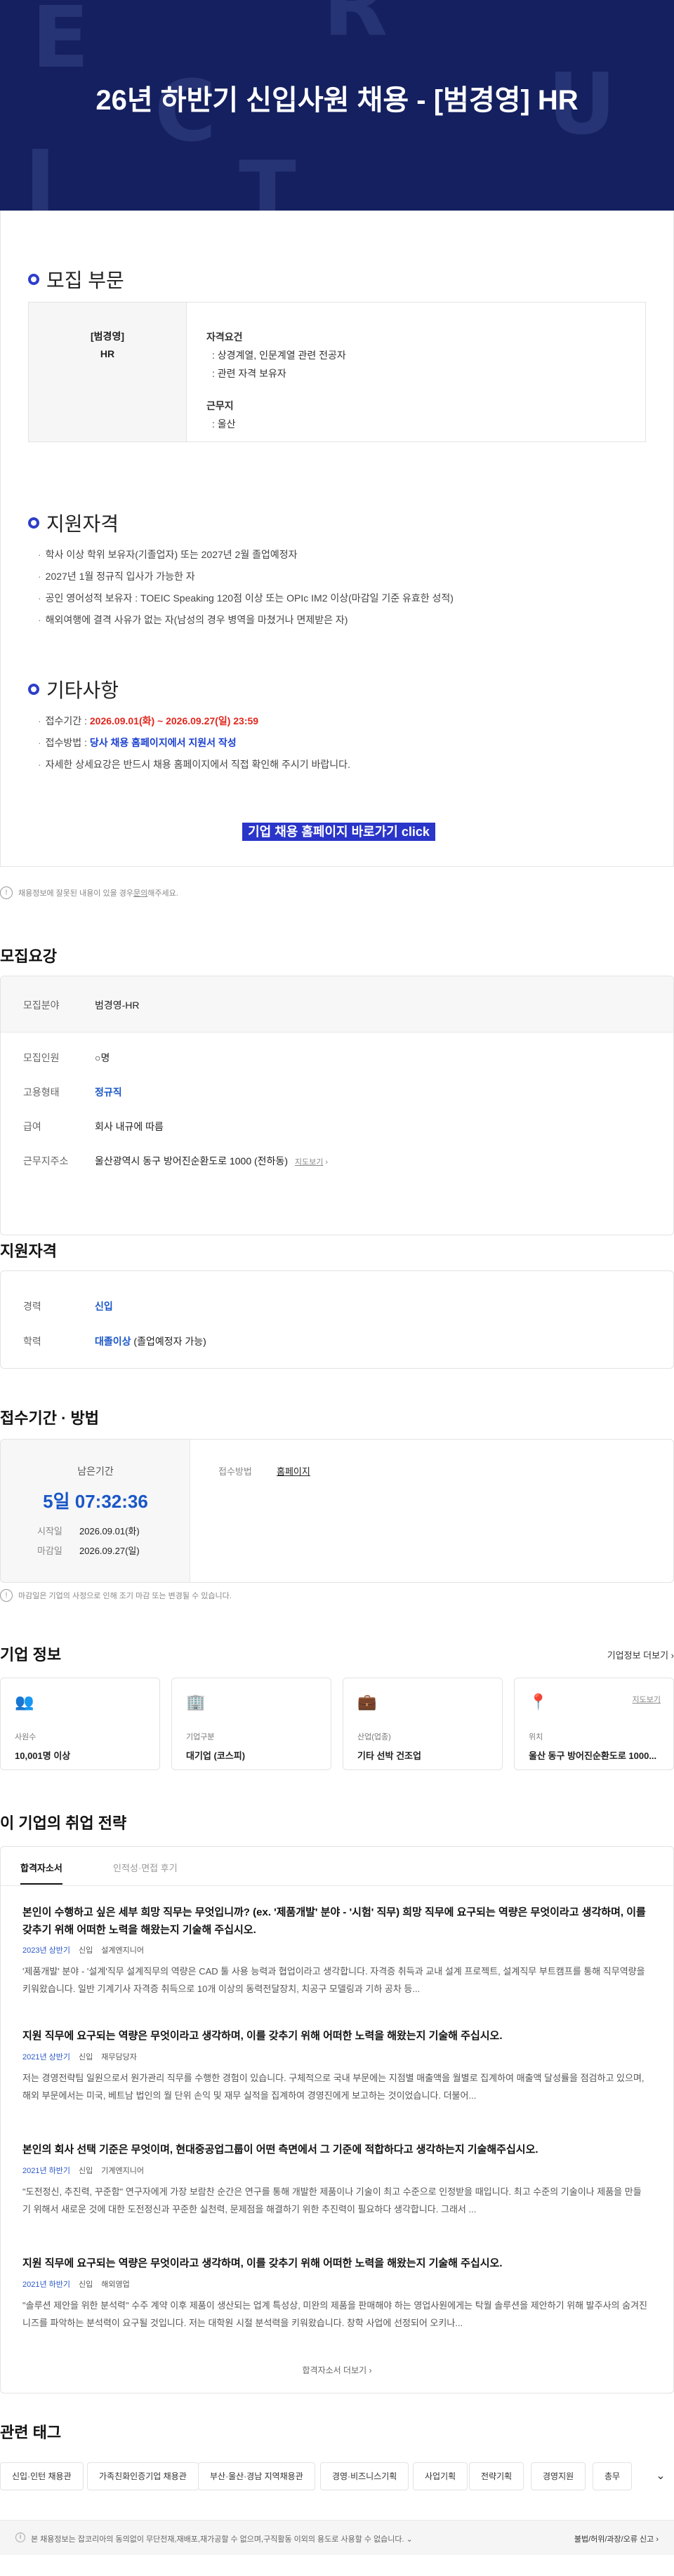 This screenshot has width=674, height=2576. I want to click on company-title: 기업 정보, so click(31, 1655).